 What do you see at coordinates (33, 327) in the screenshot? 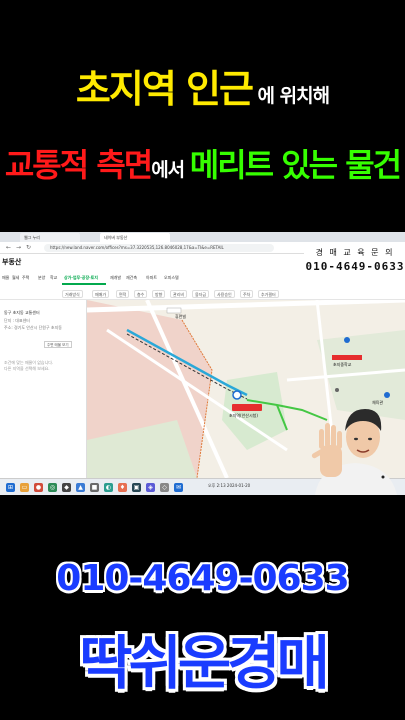
I see `panel-address: 주소: 경기도 안산시 단원구 초지동` at bounding box center [33, 327].